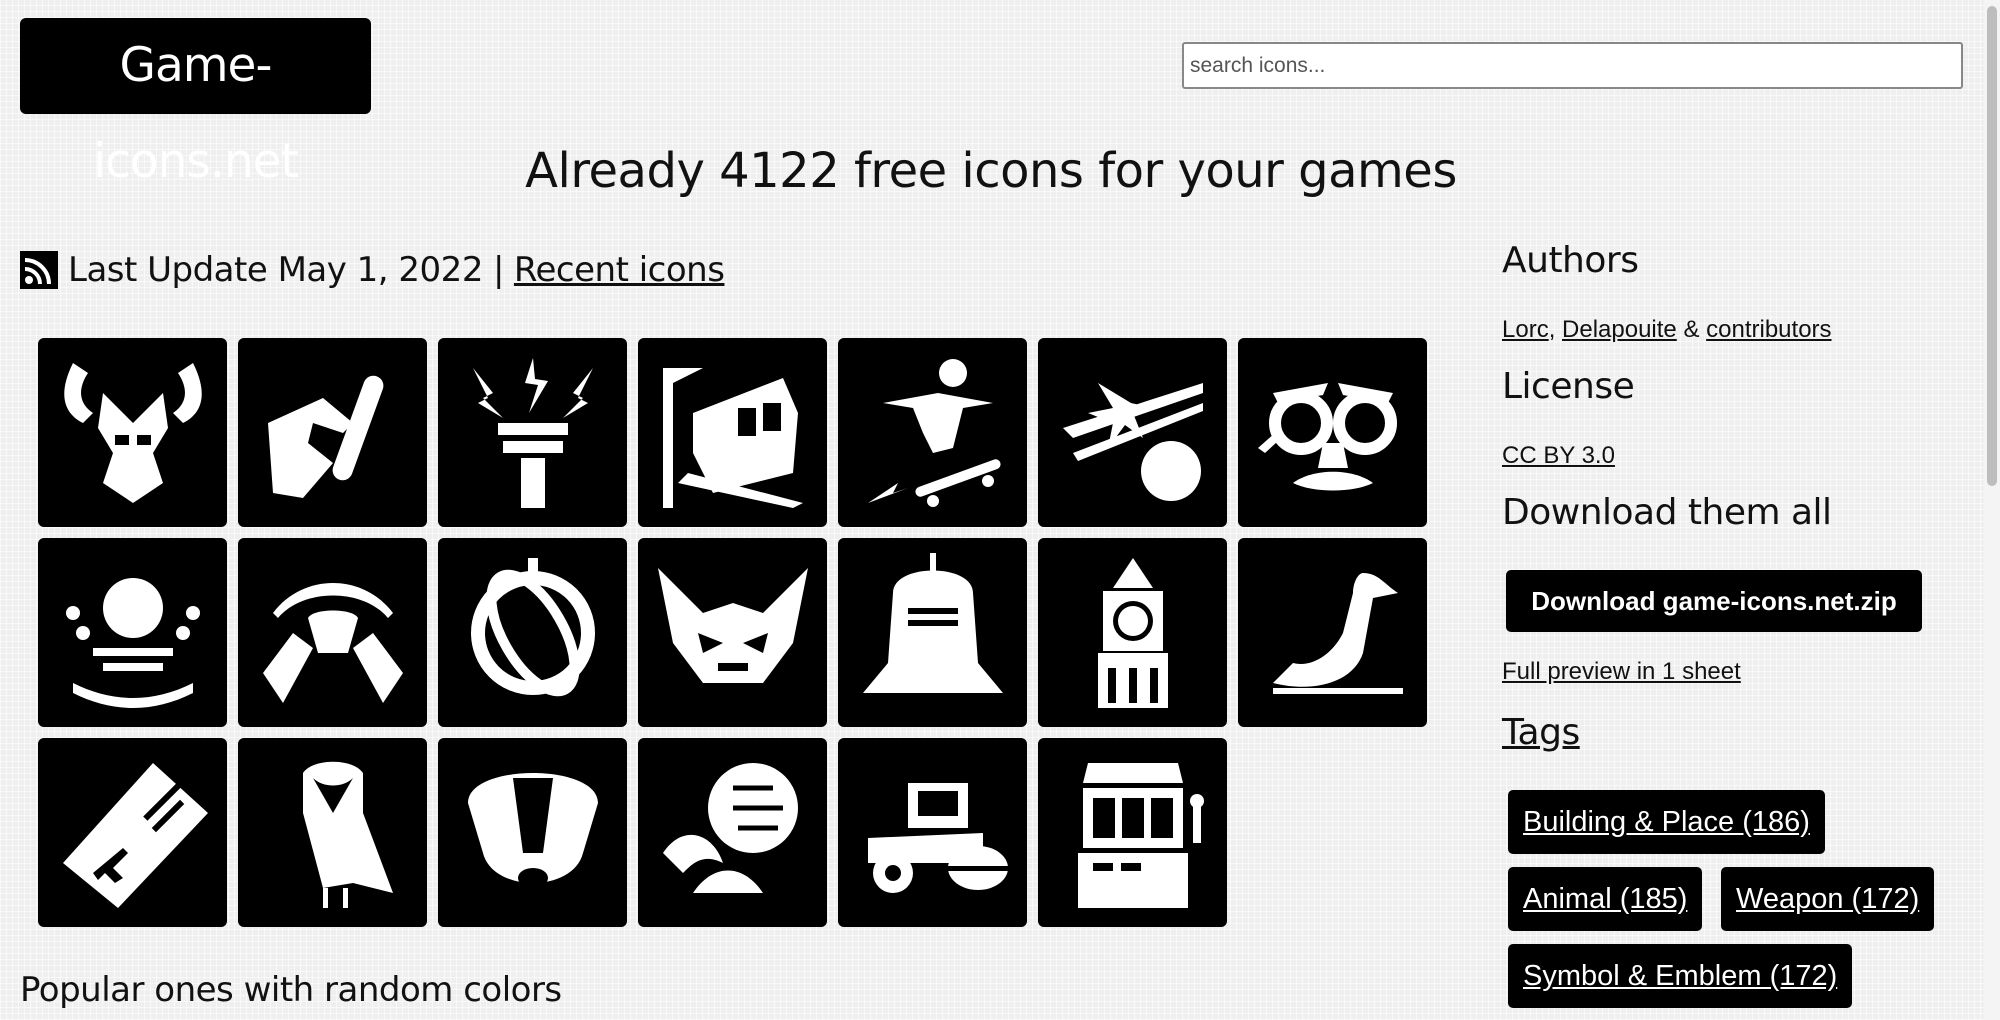  I want to click on preview-links: Full preview in 1 sheet, so click(1621, 672).